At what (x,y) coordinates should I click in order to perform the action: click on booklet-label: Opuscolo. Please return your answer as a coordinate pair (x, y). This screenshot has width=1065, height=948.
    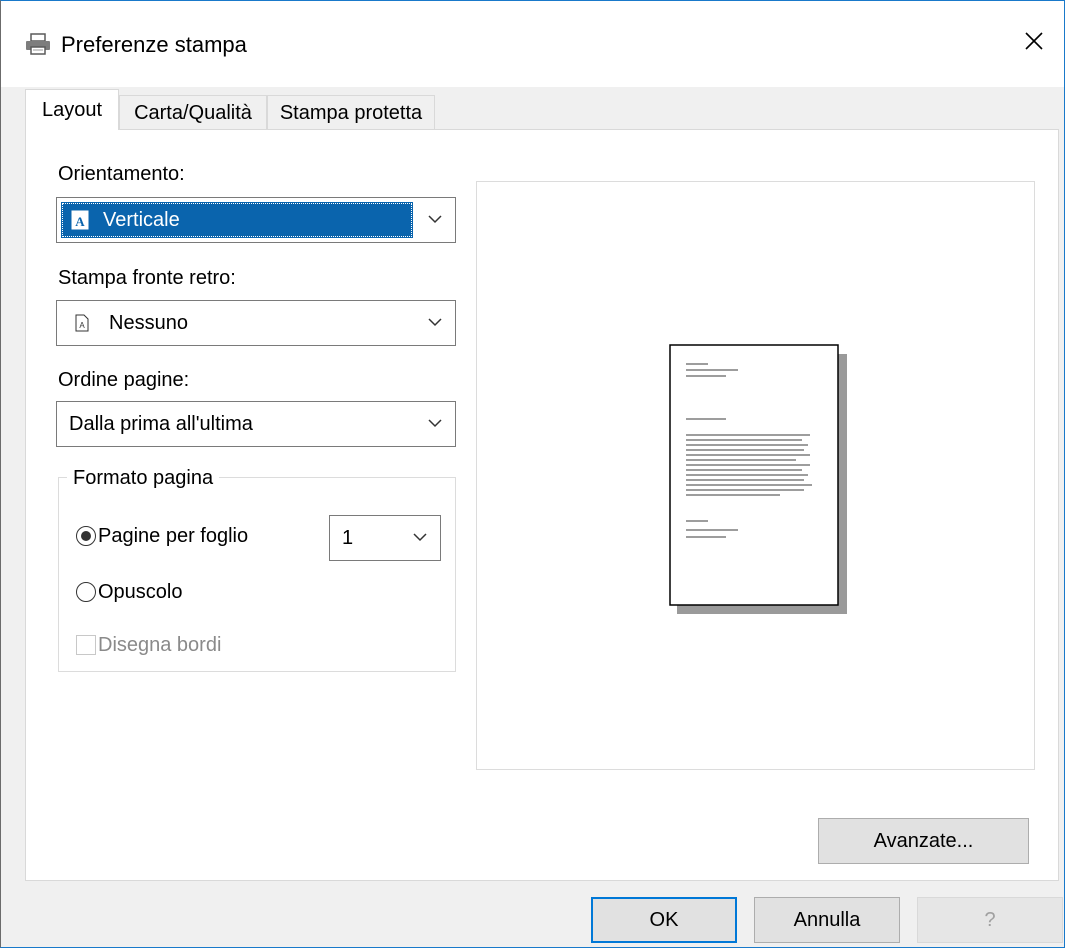
    Looking at the image, I should click on (140, 592).